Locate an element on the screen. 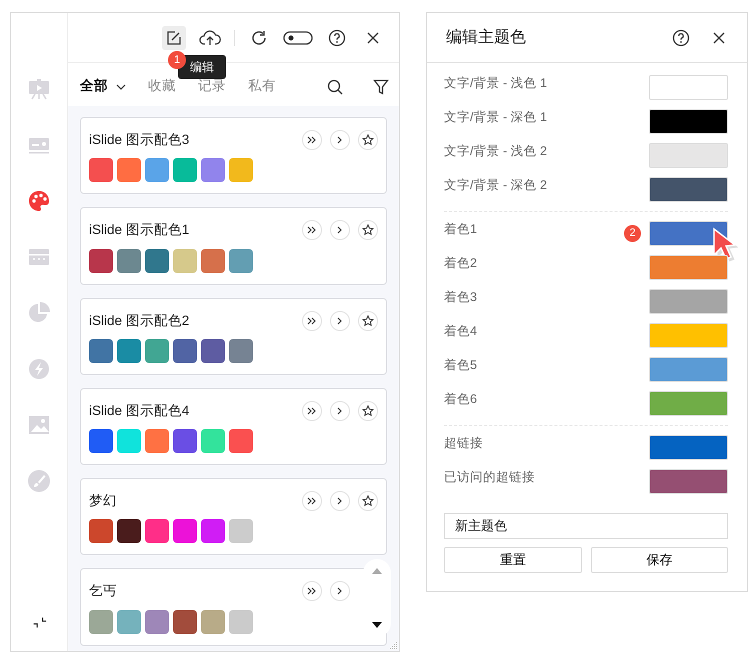  cloud-upload-icon is located at coordinates (210, 37).